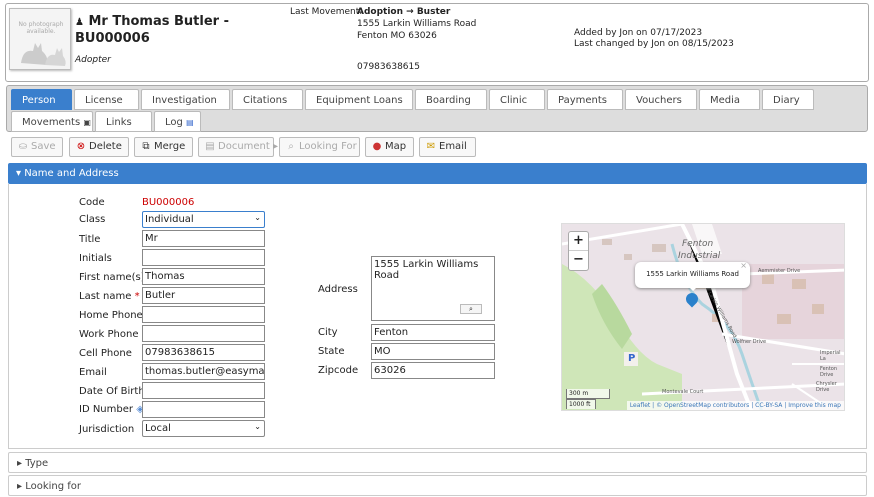 This screenshot has width=874, height=497. Describe the element at coordinates (319, 147) in the screenshot. I see `looking-for-button: ⌕ Looking For` at that location.